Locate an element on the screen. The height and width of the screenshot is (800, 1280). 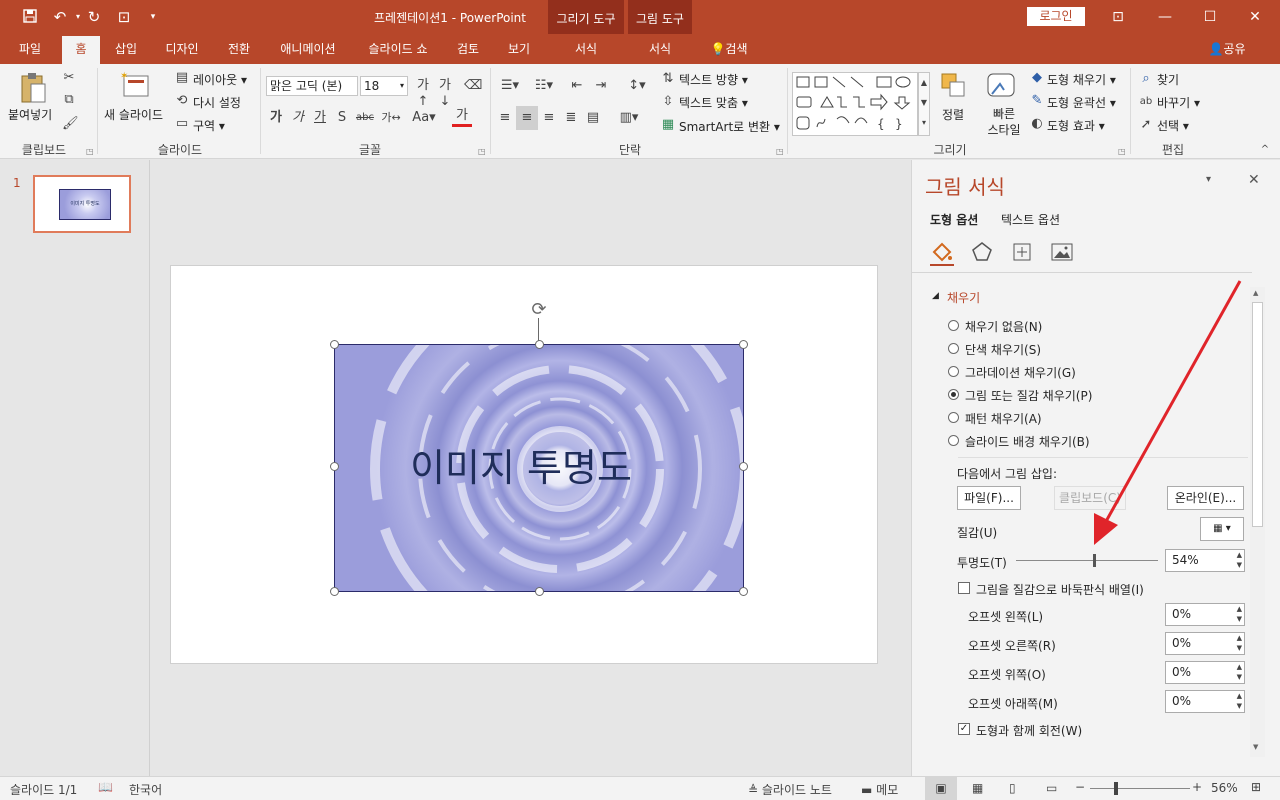
paste-icon is located at coordinates (33, 87).